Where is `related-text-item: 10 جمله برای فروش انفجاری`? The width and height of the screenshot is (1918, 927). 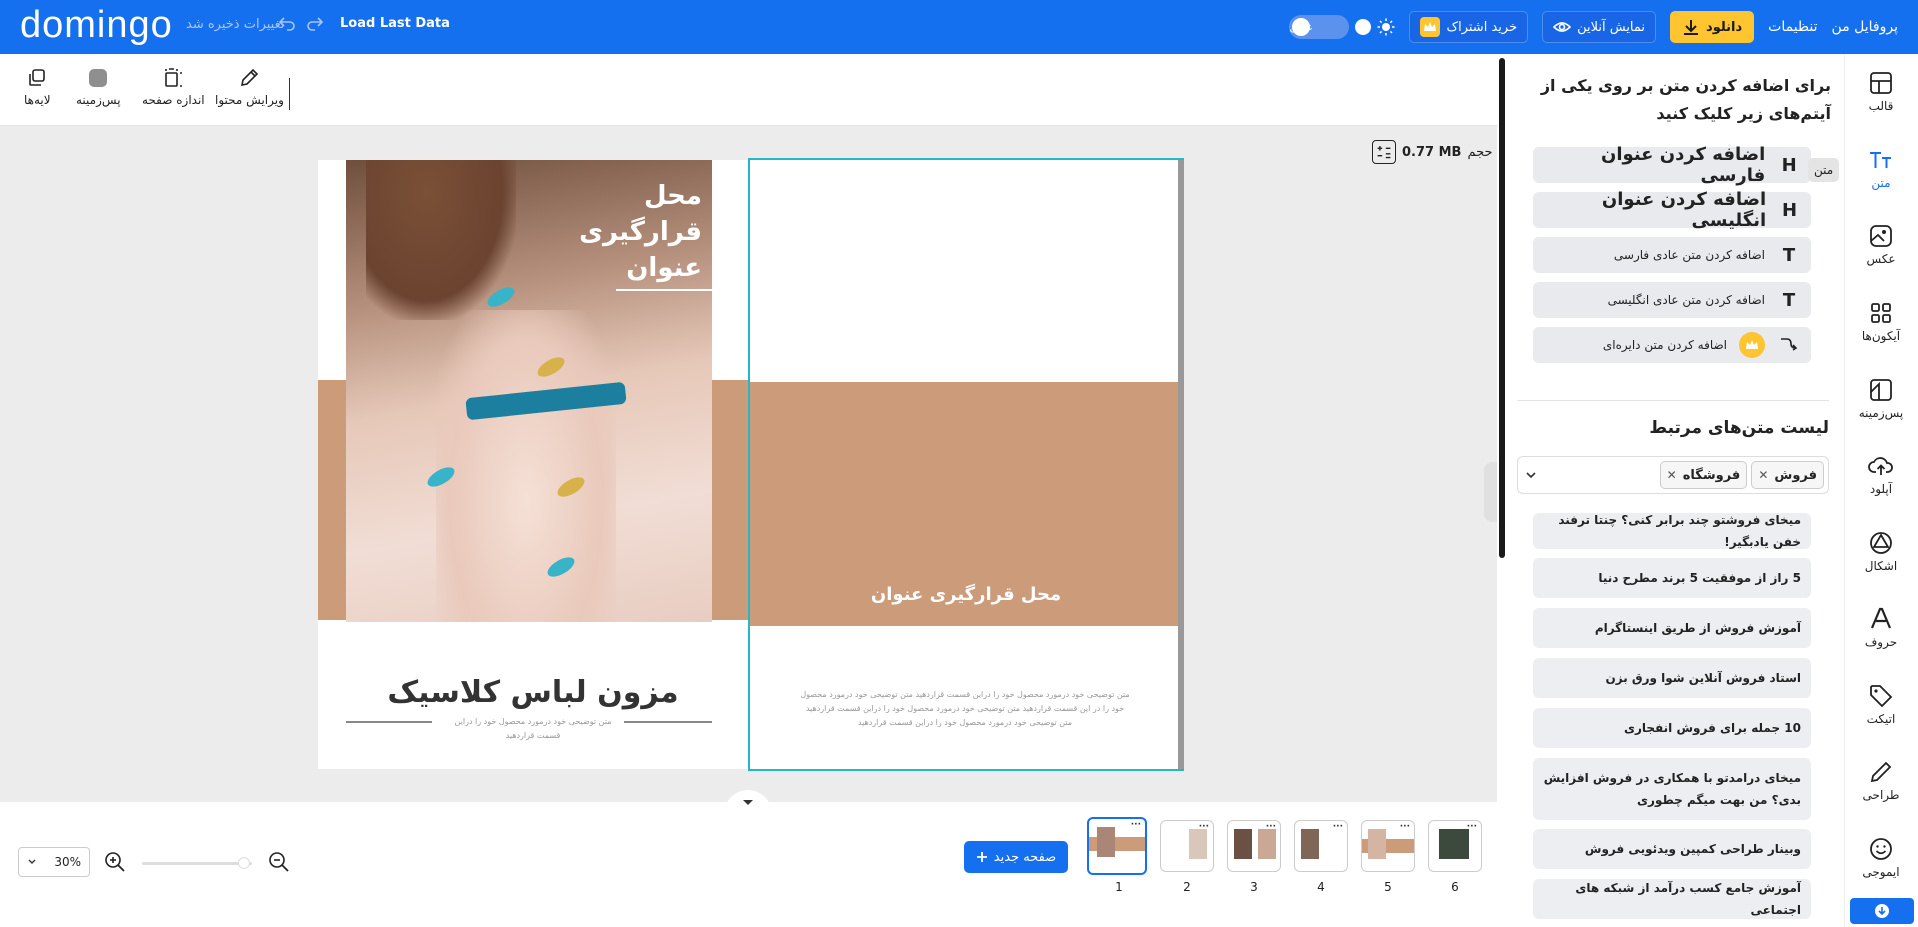
related-text-item: 10 جمله برای فروش انفجاری is located at coordinates (1672, 728).